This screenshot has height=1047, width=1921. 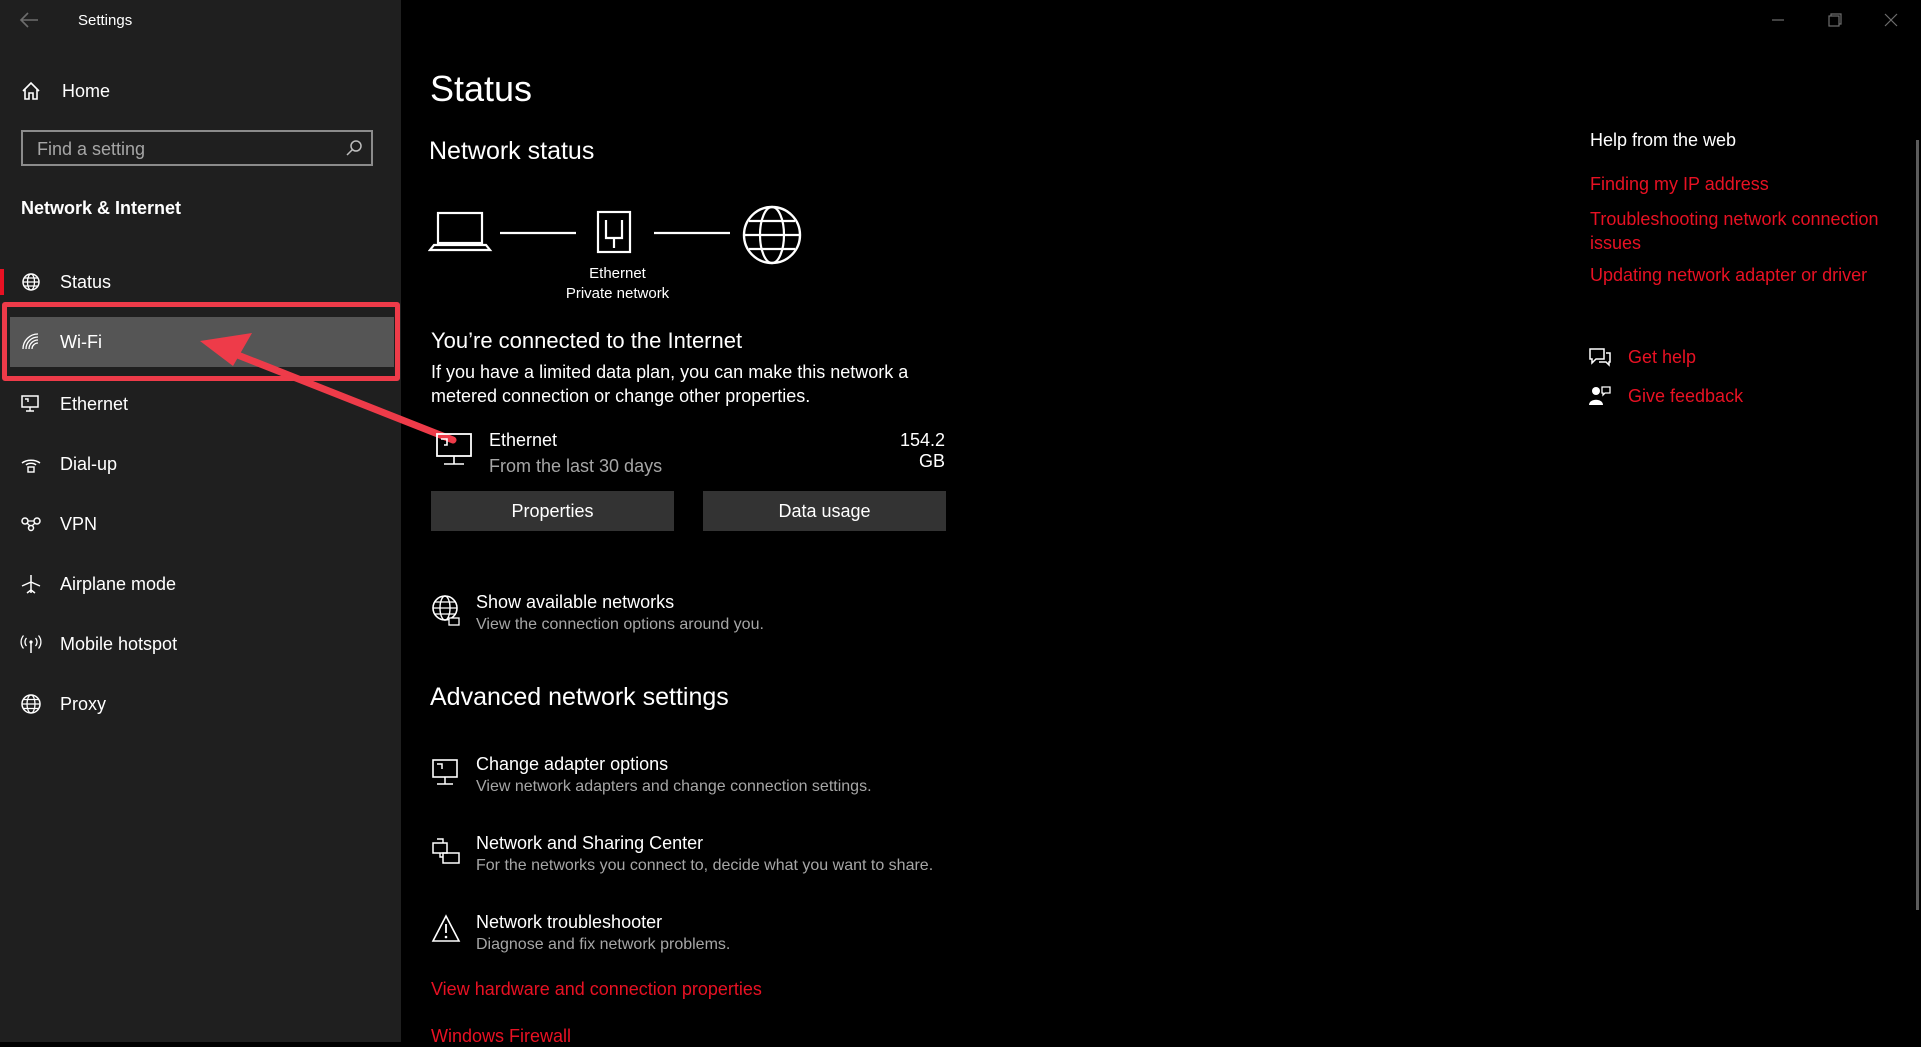 What do you see at coordinates (1600, 357) in the screenshot?
I see `chat-help-icon` at bounding box center [1600, 357].